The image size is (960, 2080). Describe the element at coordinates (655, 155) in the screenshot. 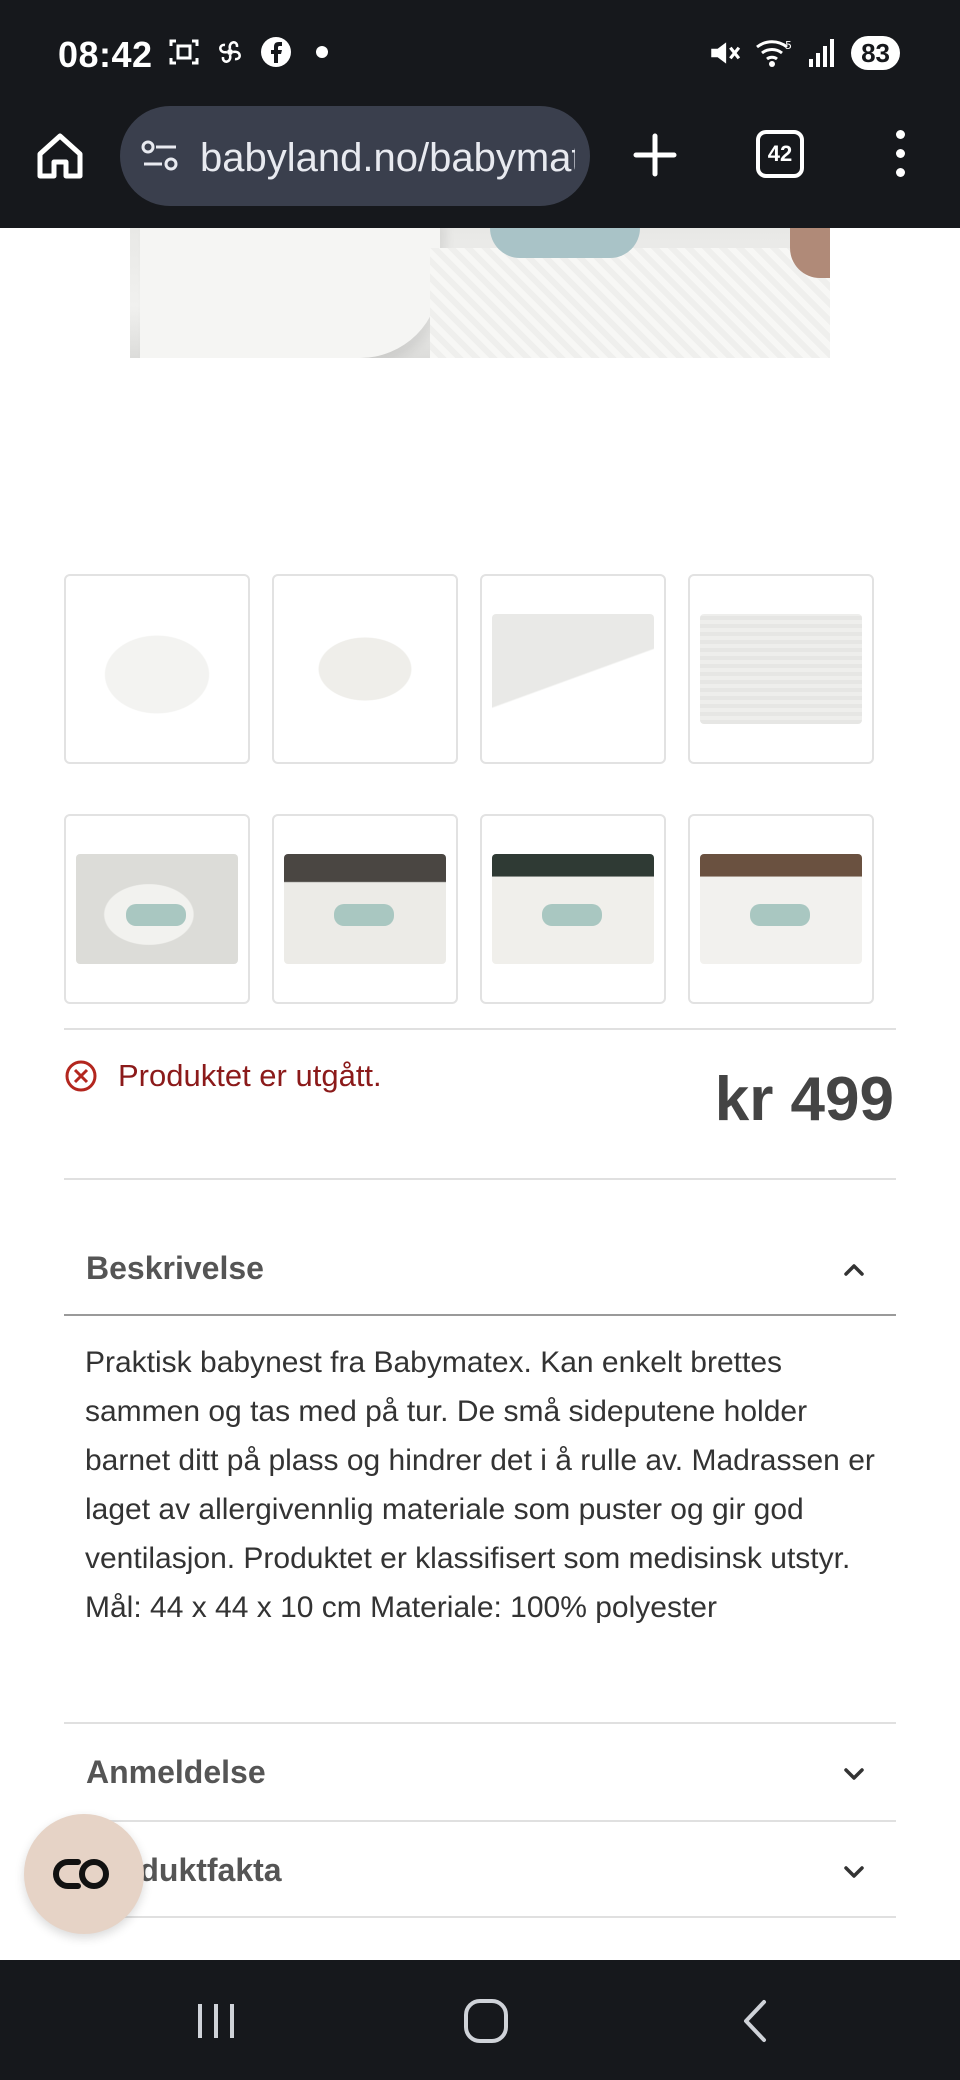

I see `new-tab-icon` at that location.